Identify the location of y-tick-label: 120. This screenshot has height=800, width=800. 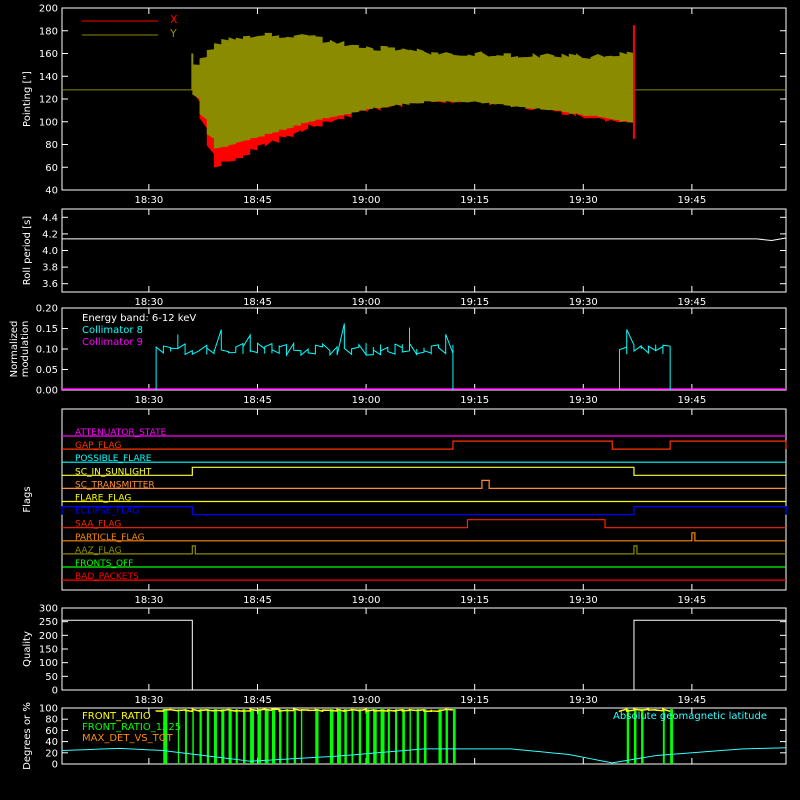
(48, 100).